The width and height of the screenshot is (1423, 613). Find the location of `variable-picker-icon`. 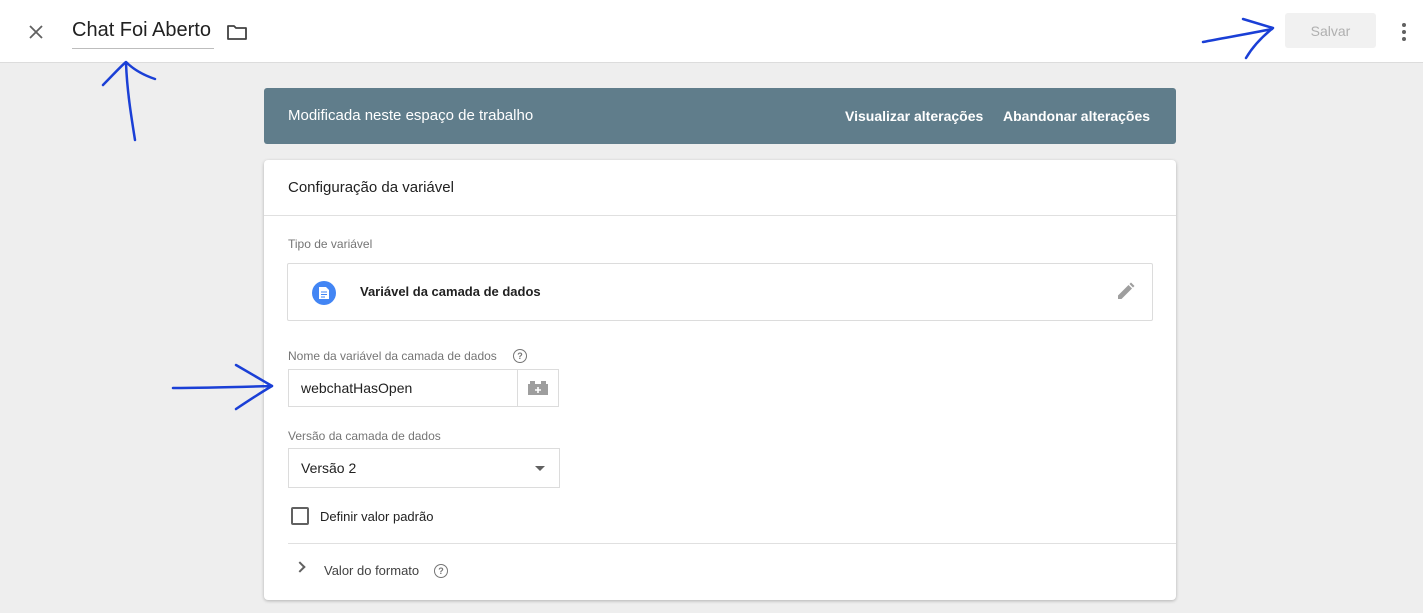

variable-picker-icon is located at coordinates (538, 388).